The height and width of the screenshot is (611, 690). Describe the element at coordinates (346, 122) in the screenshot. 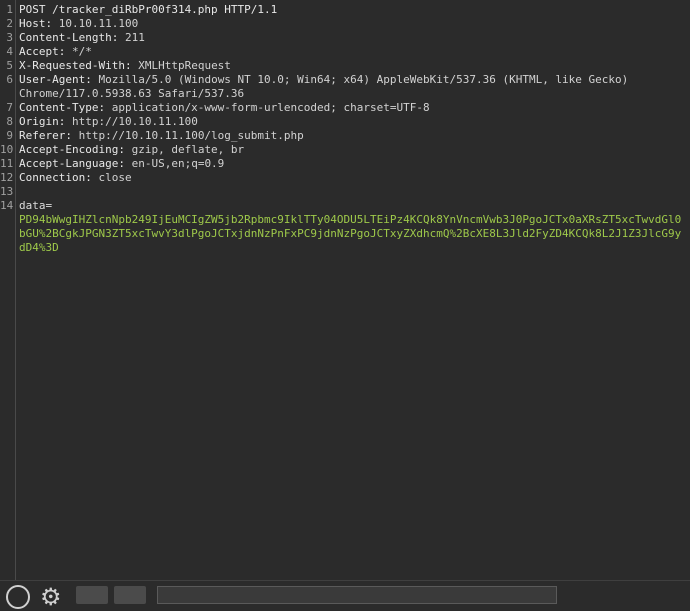

I see `header-row: 8 Origin: http://10.10.11.100` at that location.